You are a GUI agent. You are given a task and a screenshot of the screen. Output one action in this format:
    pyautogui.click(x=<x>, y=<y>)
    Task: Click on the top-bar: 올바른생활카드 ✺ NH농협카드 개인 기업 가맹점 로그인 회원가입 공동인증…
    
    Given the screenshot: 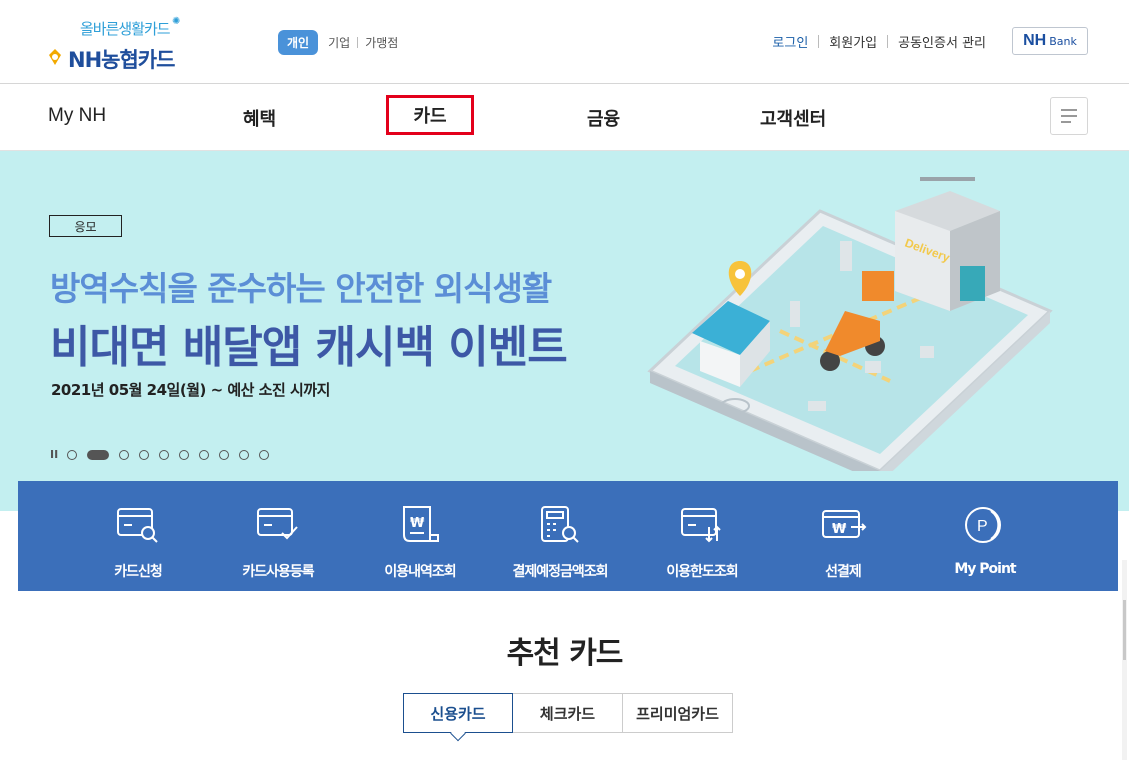 What is the action you would take?
    pyautogui.click(x=564, y=42)
    